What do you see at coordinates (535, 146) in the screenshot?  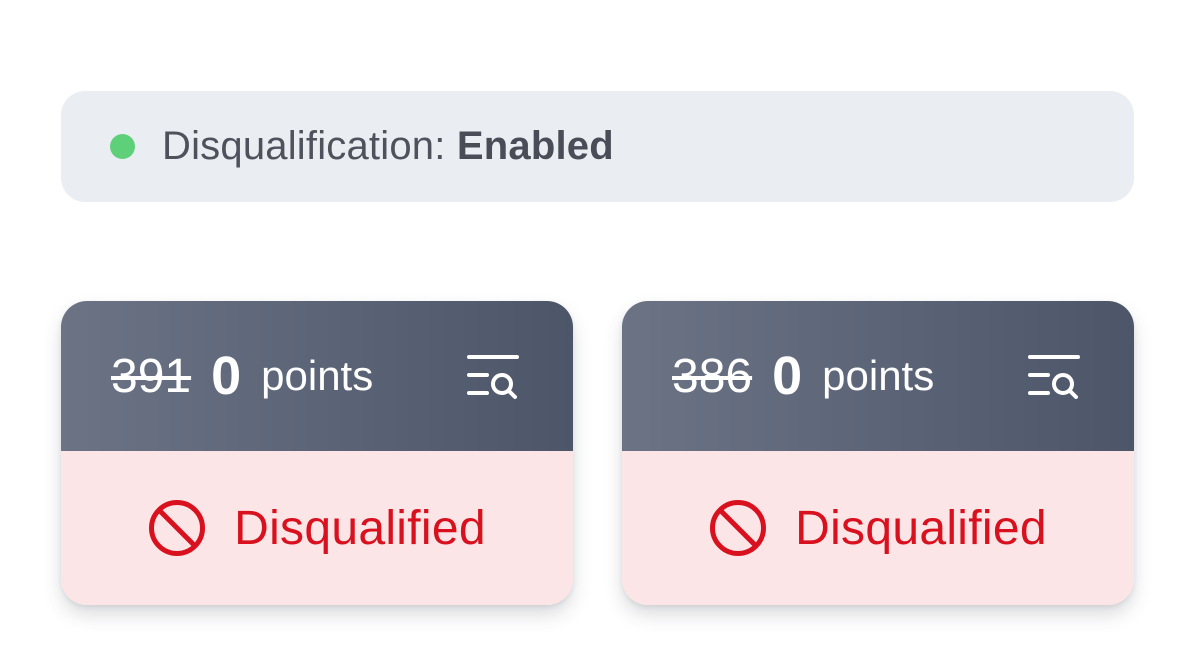 I see `status-value: Enabled` at bounding box center [535, 146].